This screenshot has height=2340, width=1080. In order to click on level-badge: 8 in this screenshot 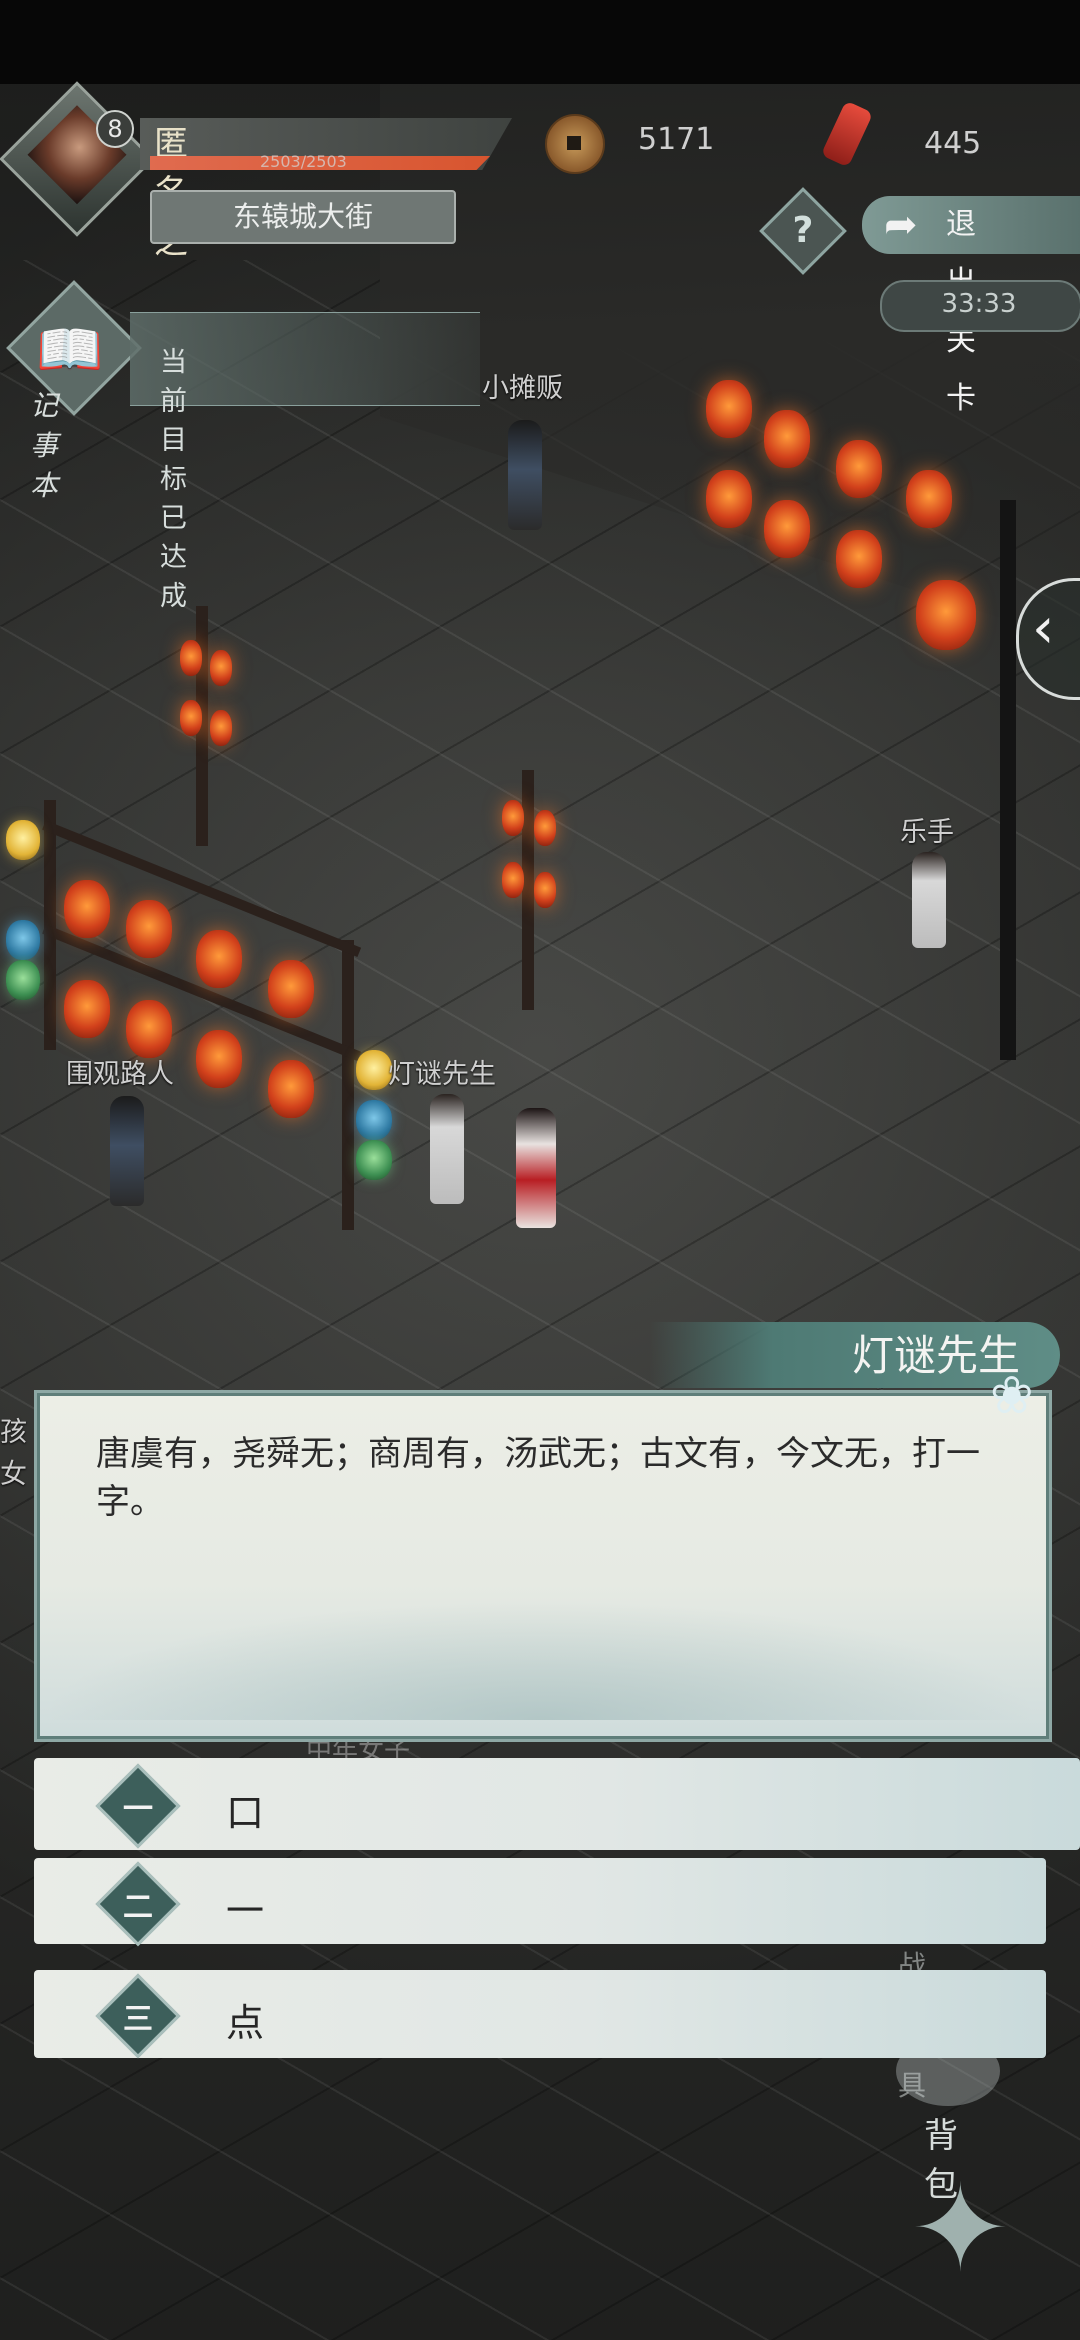, I will do `click(115, 129)`.